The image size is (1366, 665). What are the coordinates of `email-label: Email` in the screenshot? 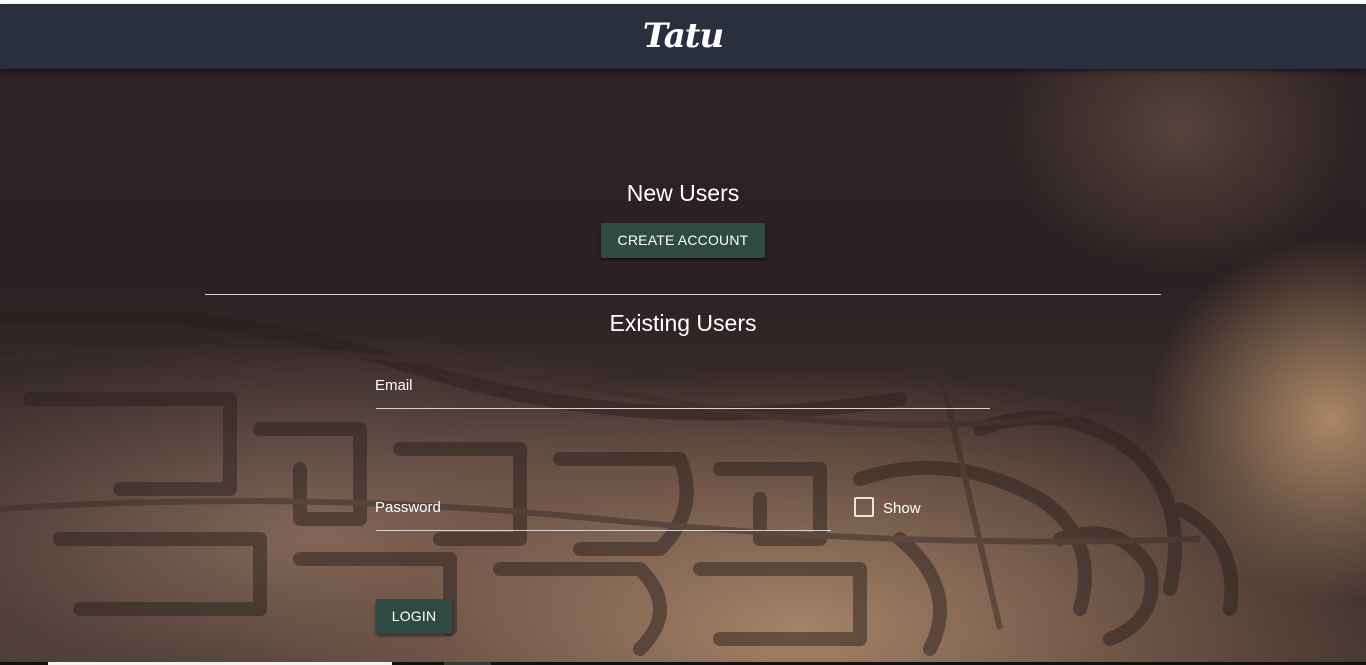 It's located at (394, 385).